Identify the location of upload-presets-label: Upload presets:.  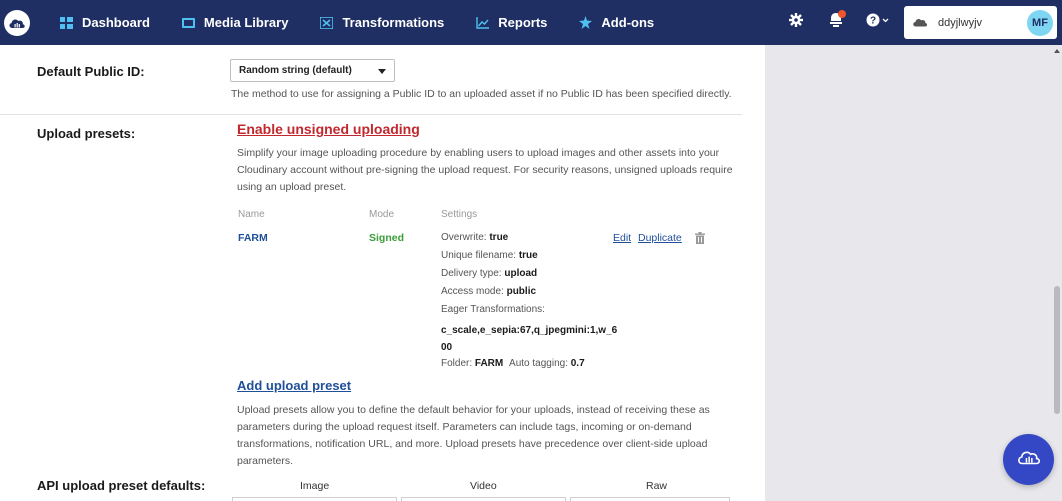
(86, 133).